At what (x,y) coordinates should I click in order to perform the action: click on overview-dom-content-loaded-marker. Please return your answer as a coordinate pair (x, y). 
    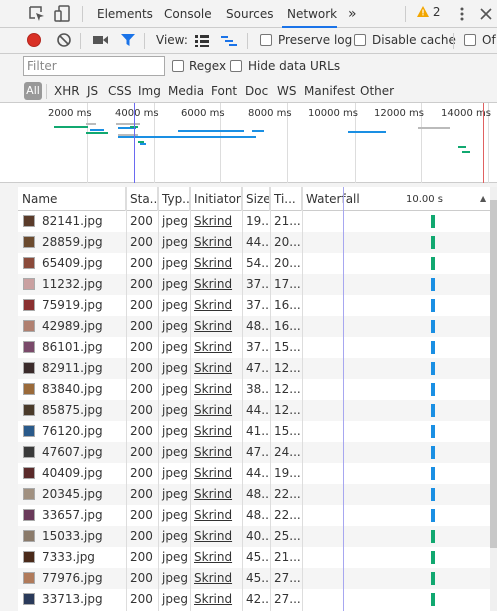
    Looking at the image, I should click on (134, 143).